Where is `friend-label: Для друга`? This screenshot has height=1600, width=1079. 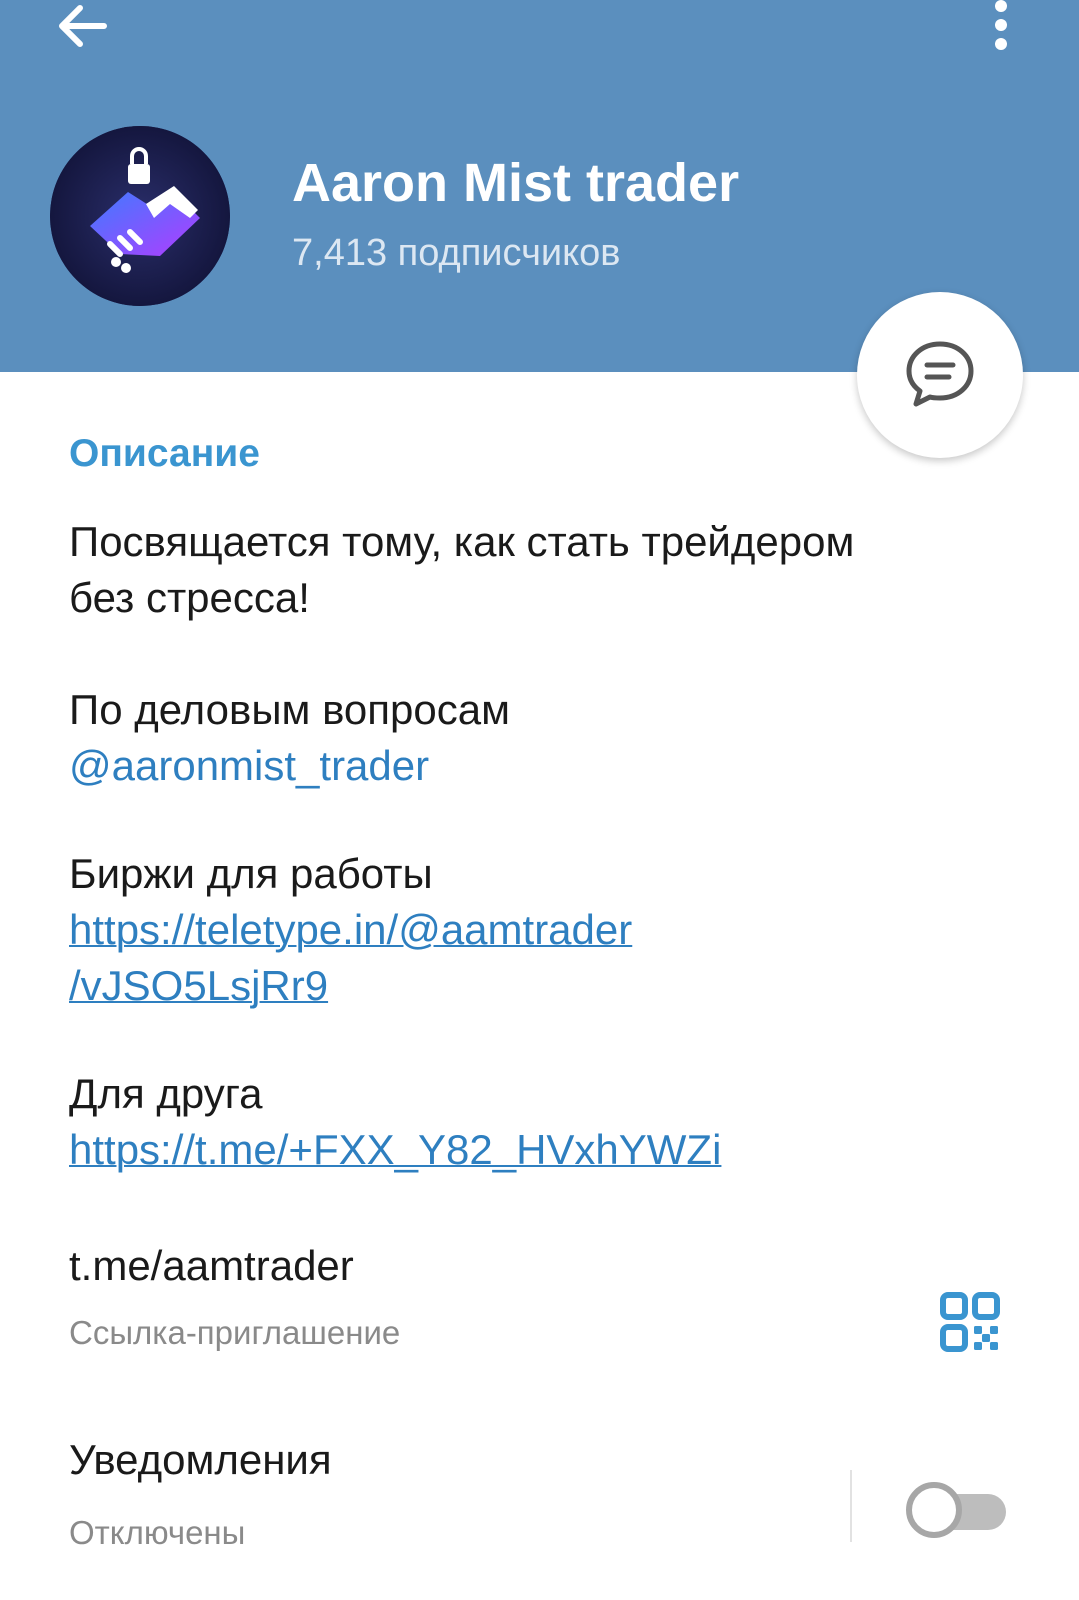
friend-label: Для друга is located at coordinates (166, 1093).